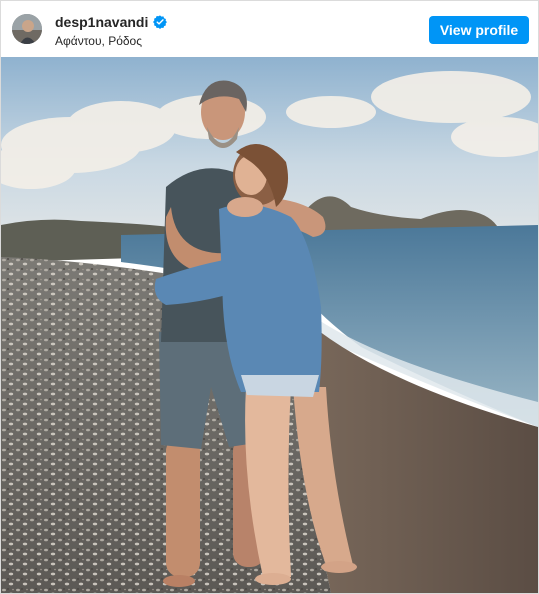  What do you see at coordinates (269, 29) in the screenshot?
I see `post-header: desp1navandi Αφάντου, Ρόδος View profile` at bounding box center [269, 29].